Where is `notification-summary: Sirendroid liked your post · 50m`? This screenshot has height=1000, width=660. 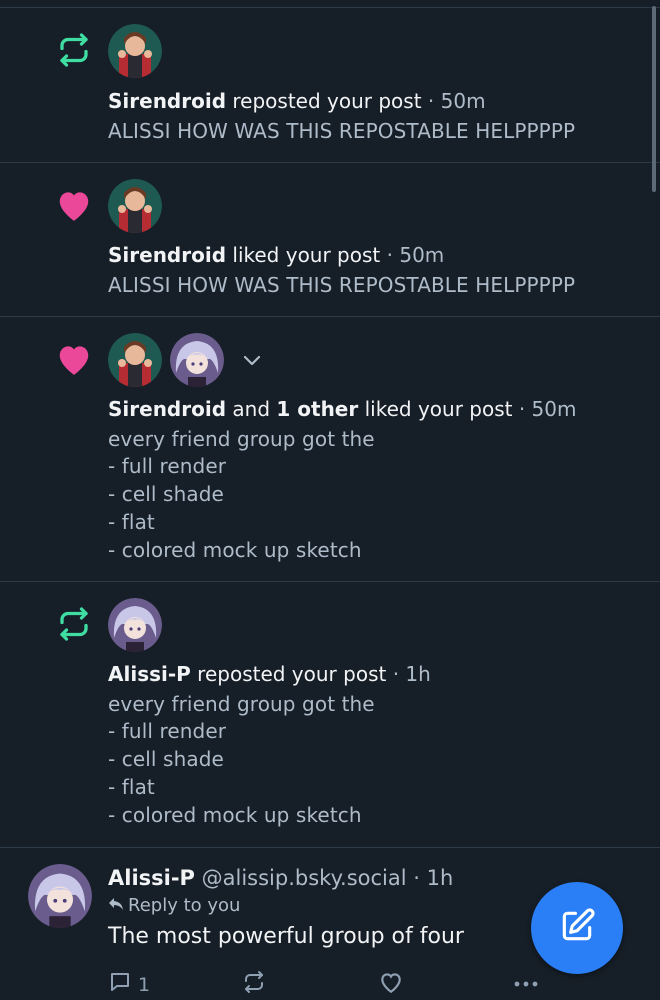 notification-summary: Sirendroid liked your post · 50m is located at coordinates (364, 256).